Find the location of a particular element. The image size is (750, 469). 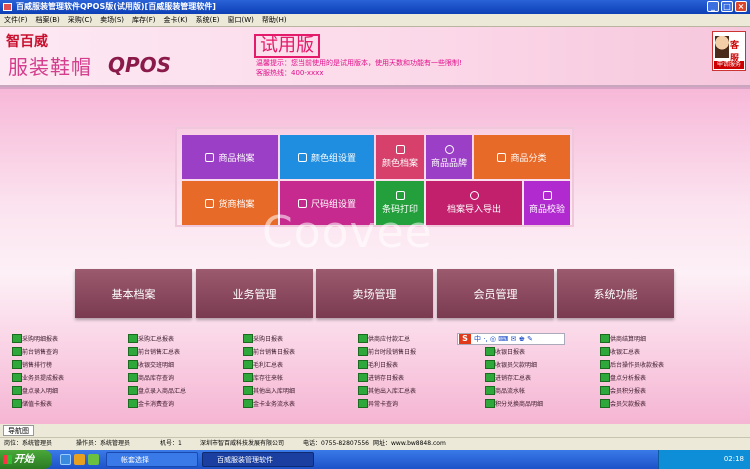

agent-avatar is located at coordinates (722, 47).